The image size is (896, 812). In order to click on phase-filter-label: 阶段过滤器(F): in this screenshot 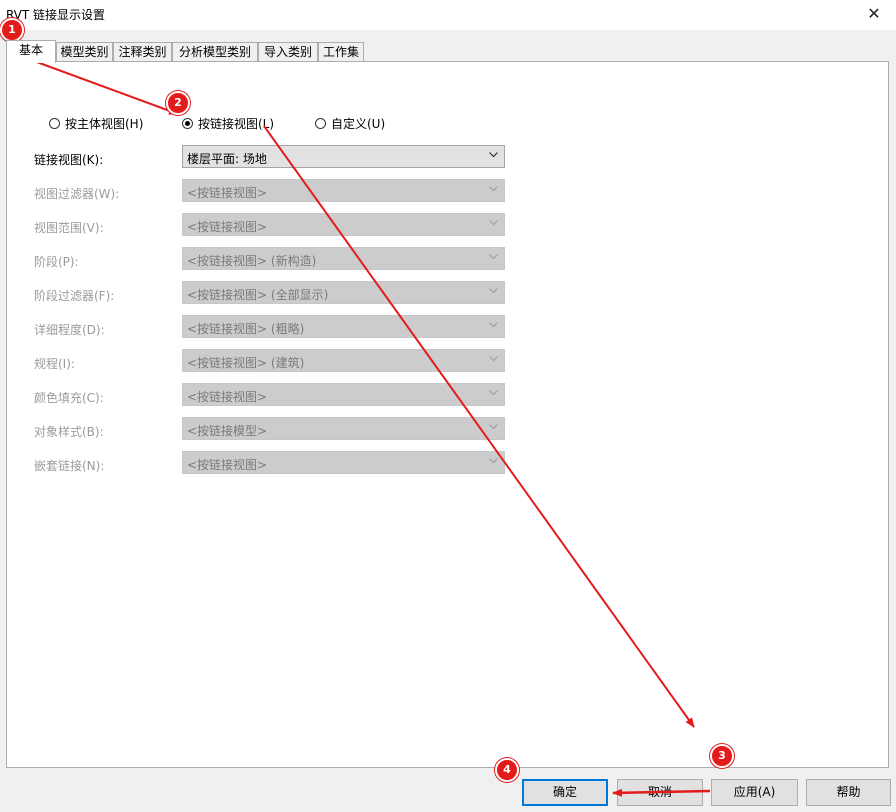, I will do `click(74, 296)`.